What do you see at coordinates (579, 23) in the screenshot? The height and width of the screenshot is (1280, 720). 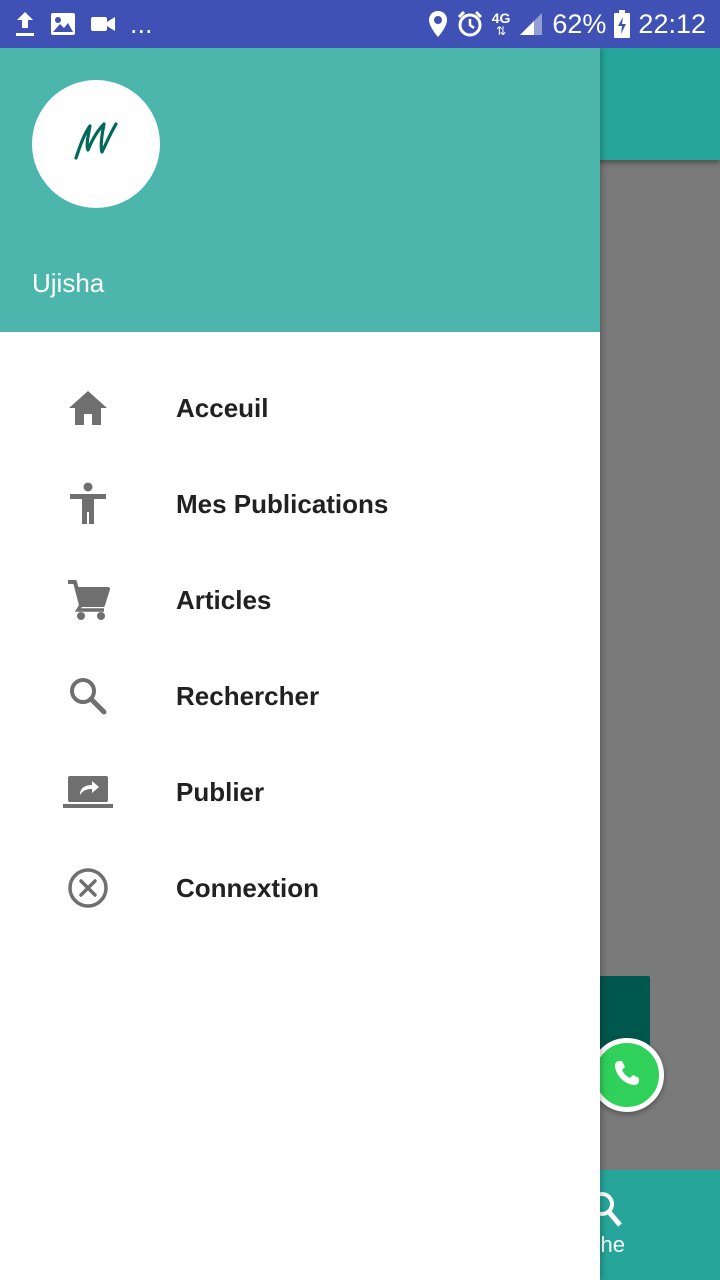 I see `battery-percent: 62%` at bounding box center [579, 23].